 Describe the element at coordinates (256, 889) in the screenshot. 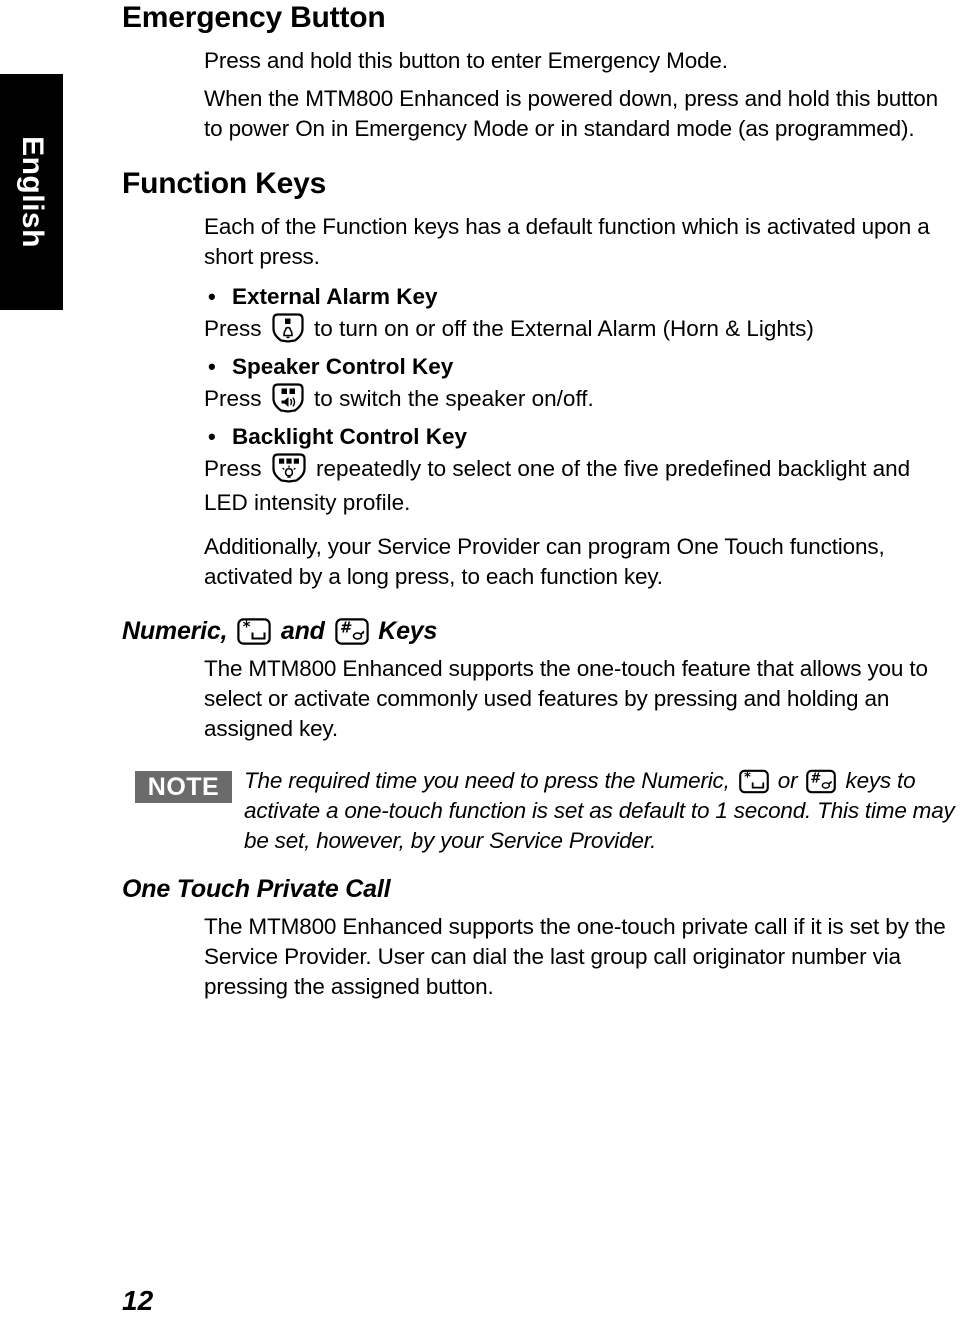

I see `heading-one-touch-private-call: One Touch Private Call` at that location.